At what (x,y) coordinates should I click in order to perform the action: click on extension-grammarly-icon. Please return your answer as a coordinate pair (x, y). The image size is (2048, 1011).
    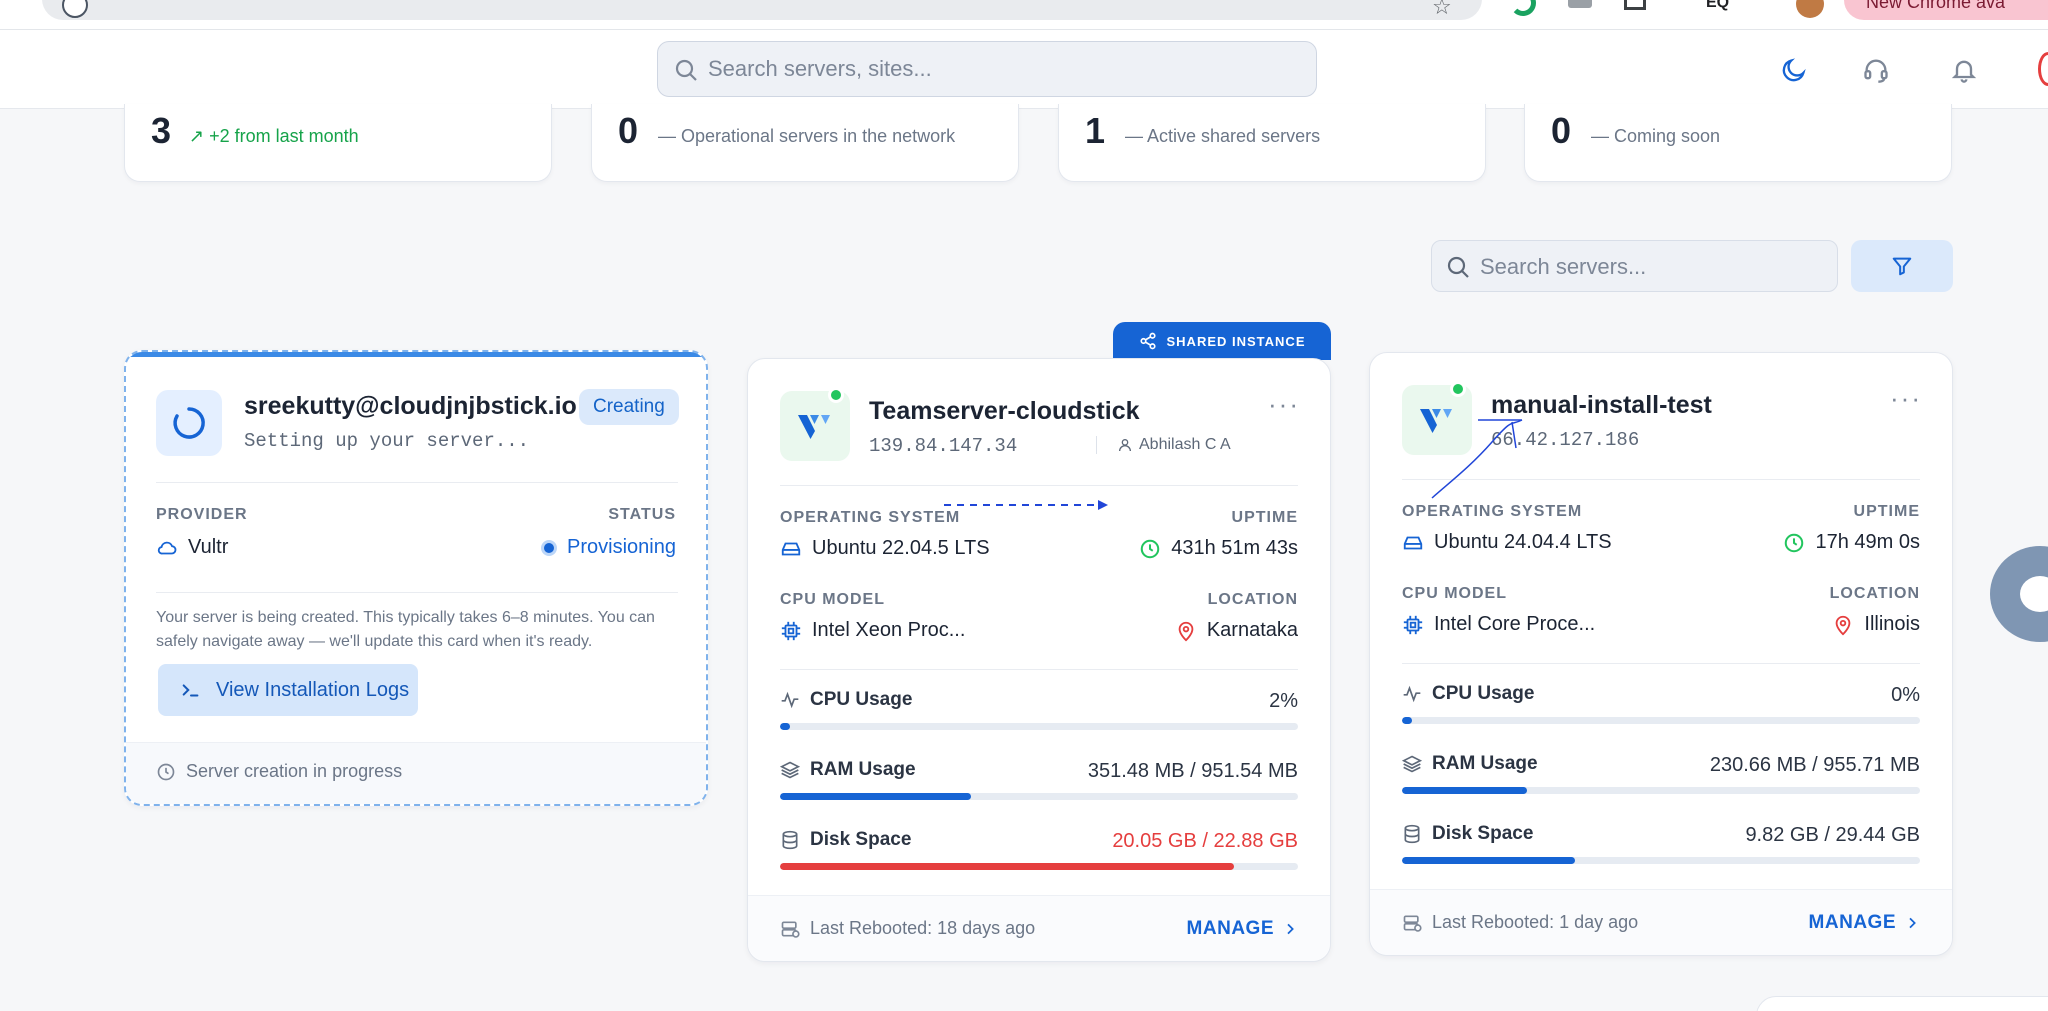
    Looking at the image, I should click on (1523, 8).